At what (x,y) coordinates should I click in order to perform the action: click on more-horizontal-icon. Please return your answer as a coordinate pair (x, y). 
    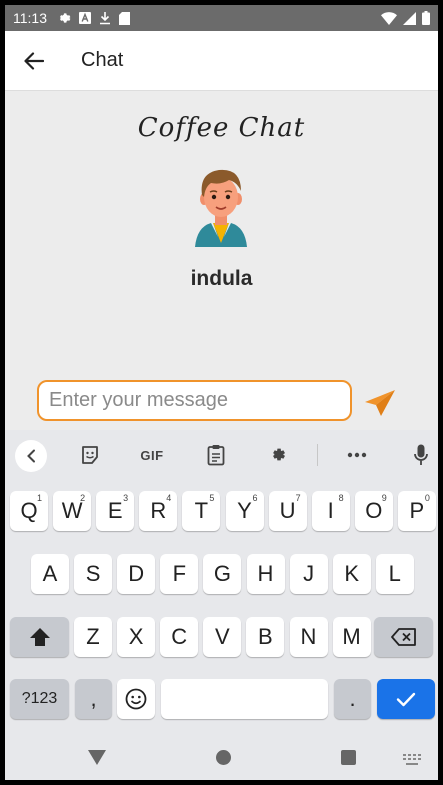
    Looking at the image, I should click on (357, 455).